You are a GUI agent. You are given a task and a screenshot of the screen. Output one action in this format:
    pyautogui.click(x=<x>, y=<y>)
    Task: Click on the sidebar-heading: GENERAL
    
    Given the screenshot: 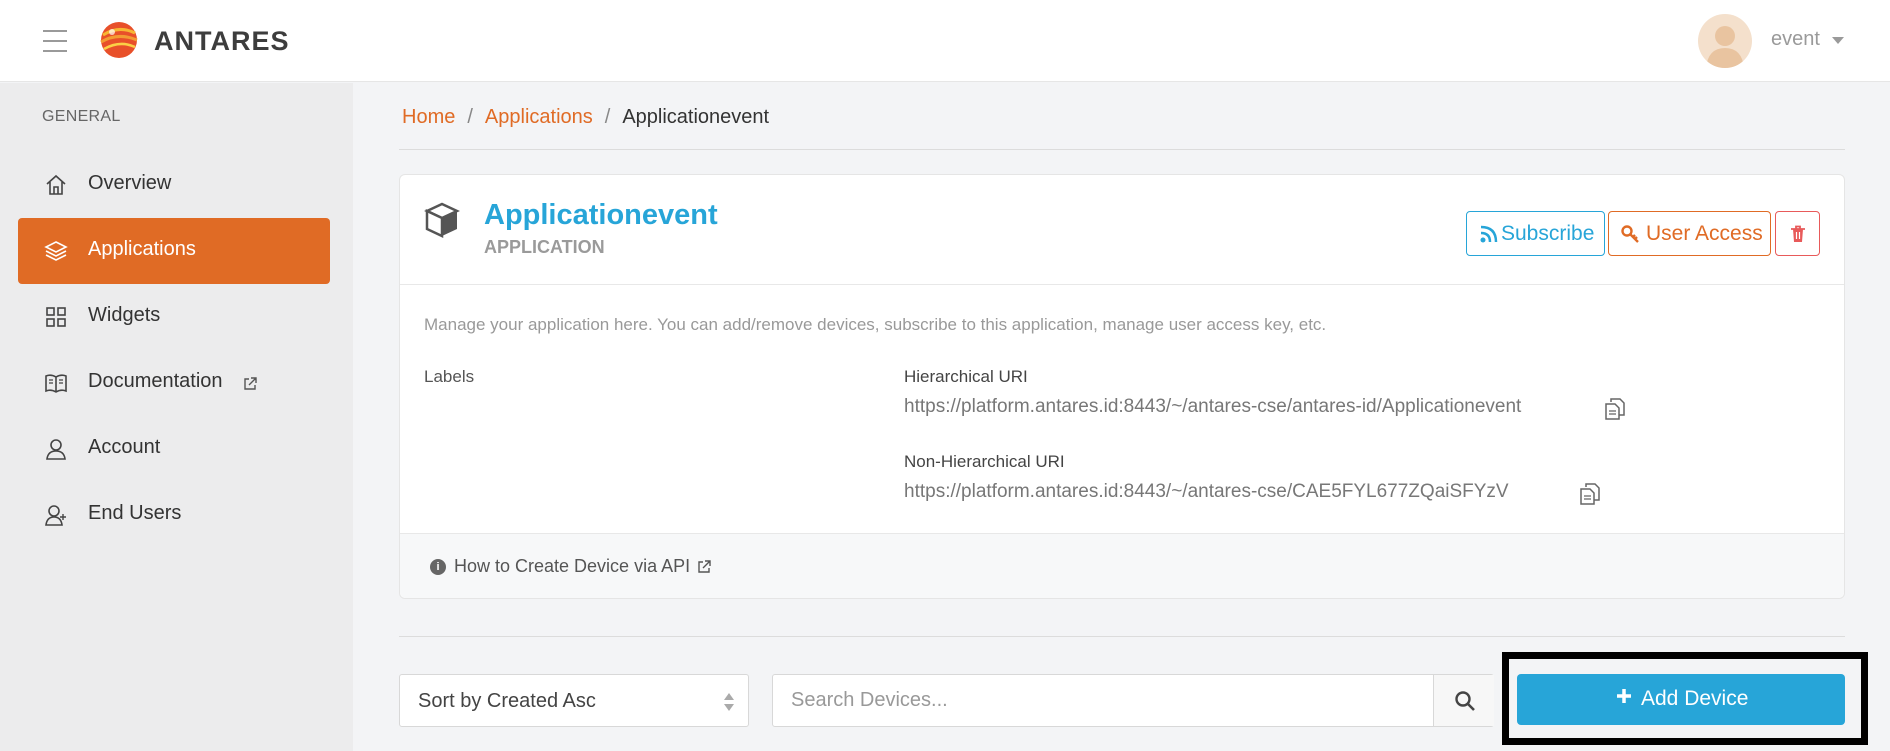 What is the action you would take?
    pyautogui.click(x=81, y=116)
    